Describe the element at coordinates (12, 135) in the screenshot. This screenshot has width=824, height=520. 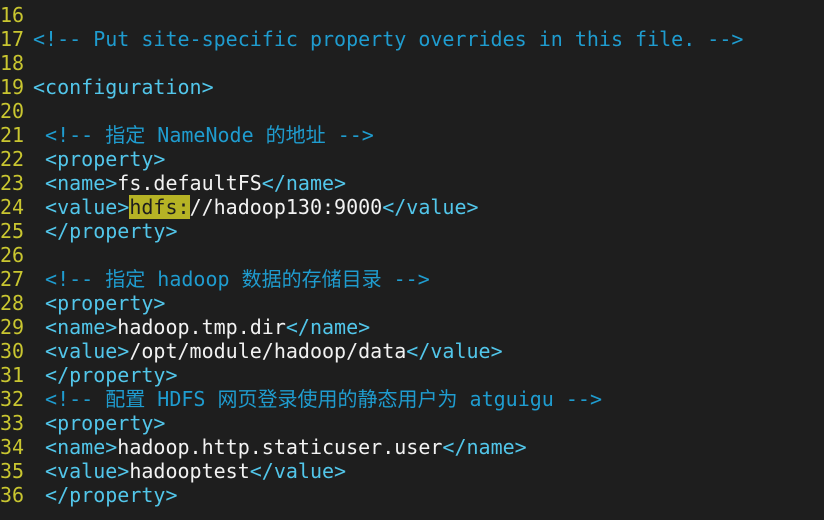
I see `line-number: 21` at that location.